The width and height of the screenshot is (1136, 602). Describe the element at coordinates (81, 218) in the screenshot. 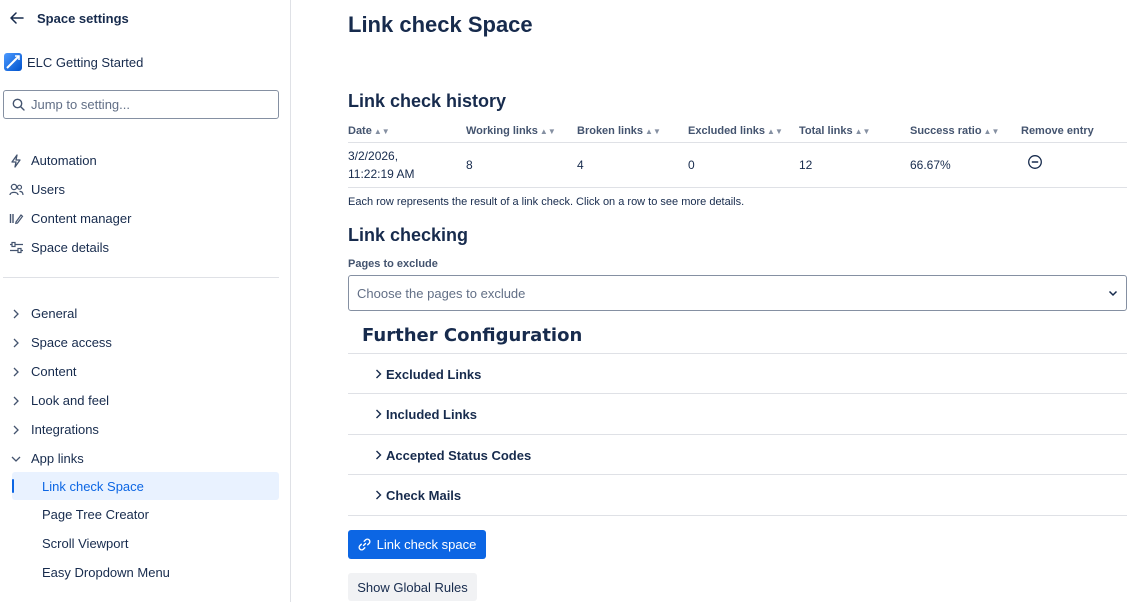

I see `sidebar-item-label: Content manager` at that location.